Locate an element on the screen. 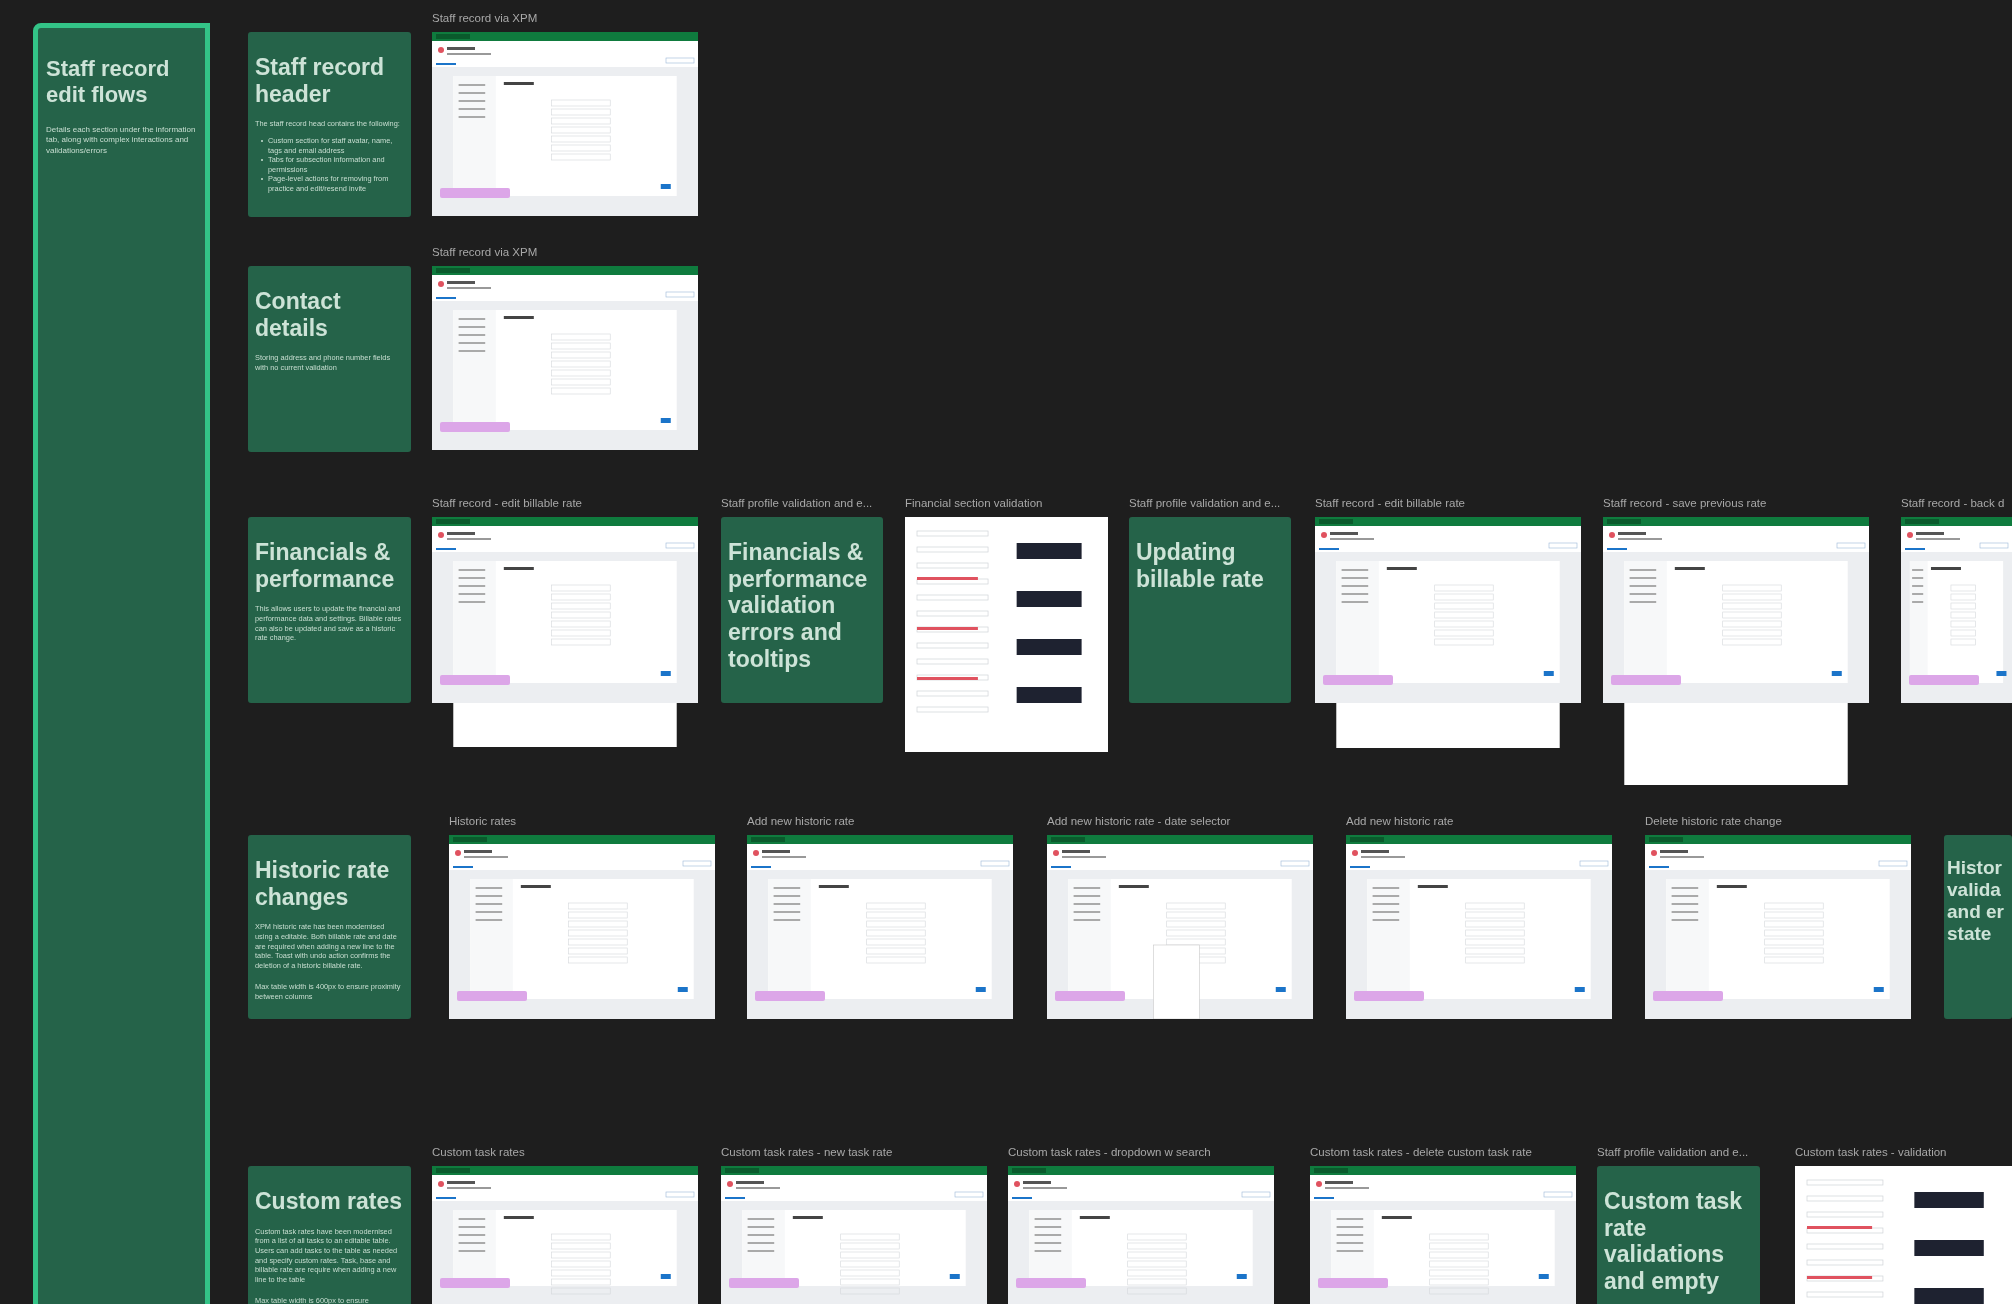 This screenshot has width=2012, height=1304. section-title: Contact details is located at coordinates (298, 315).